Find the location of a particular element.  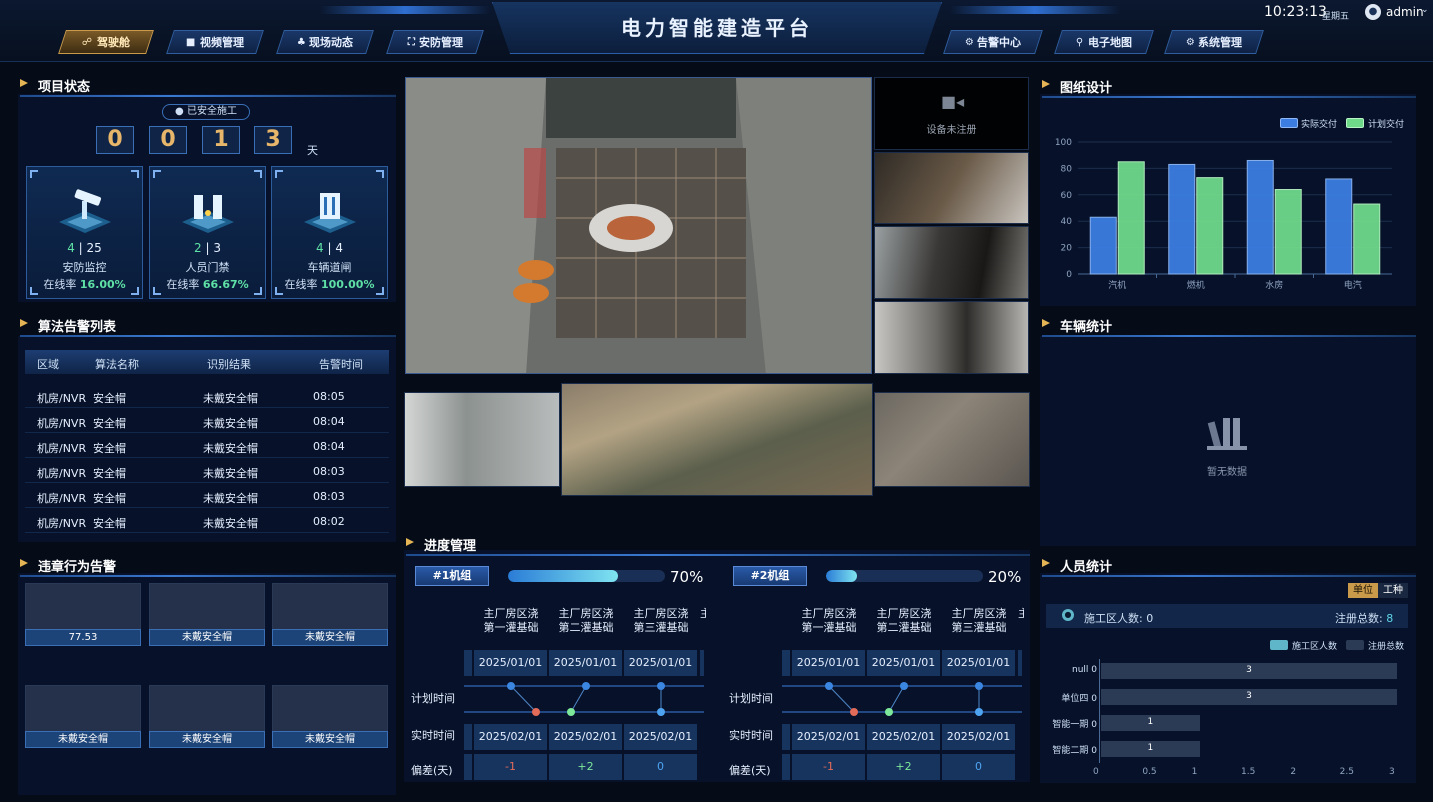

main-video-feed is located at coordinates (638, 225).